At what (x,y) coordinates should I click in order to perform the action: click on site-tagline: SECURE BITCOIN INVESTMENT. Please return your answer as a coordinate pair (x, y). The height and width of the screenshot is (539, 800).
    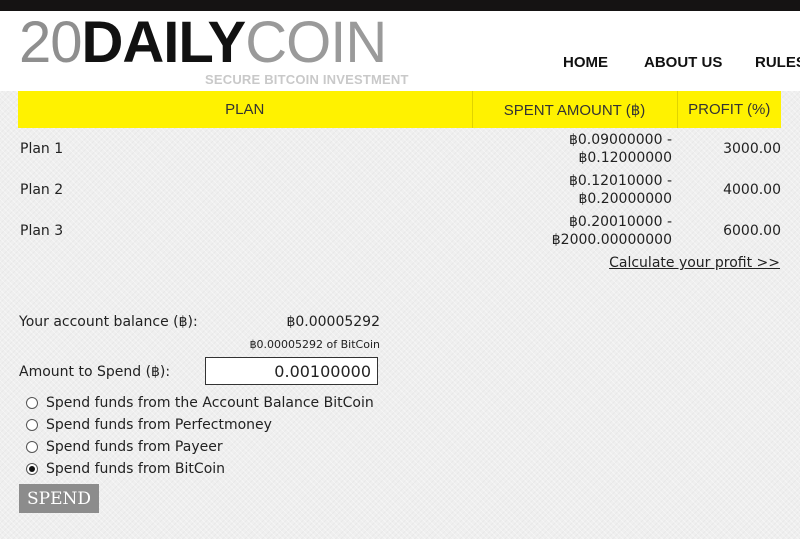
    Looking at the image, I should click on (307, 79).